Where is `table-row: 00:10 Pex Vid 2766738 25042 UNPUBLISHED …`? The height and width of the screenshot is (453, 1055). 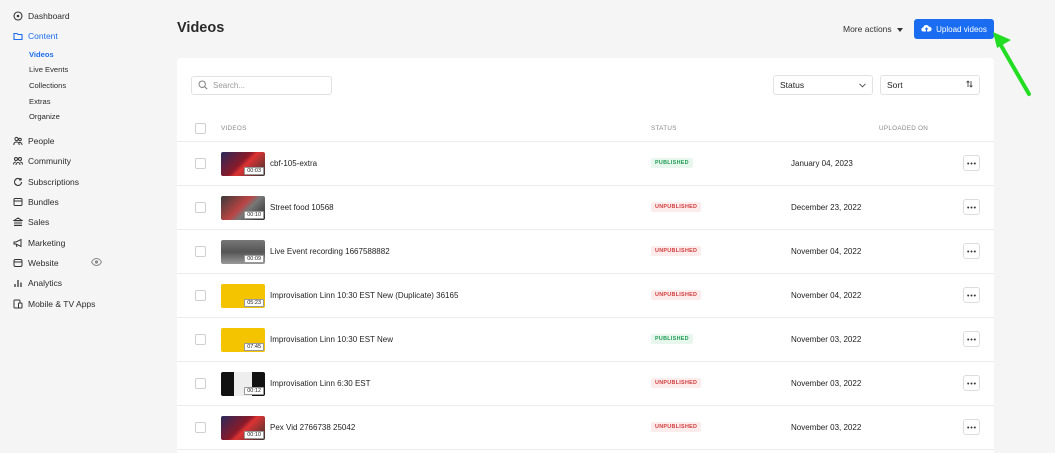
table-row: 00:10 Pex Vid 2766738 25042 UNPUBLISHED … is located at coordinates (585, 428).